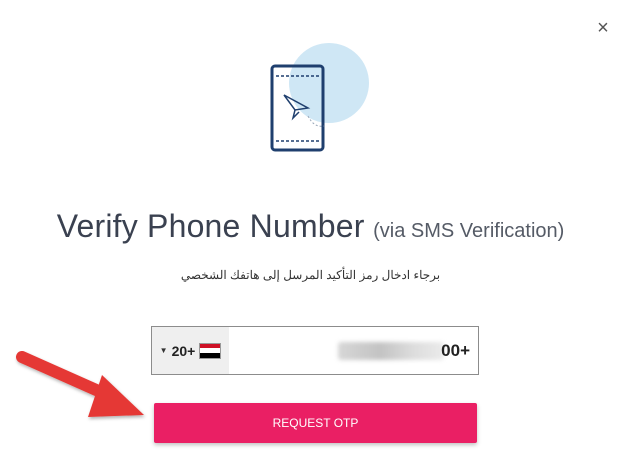  I want to click on close-icon: ×, so click(603, 28).